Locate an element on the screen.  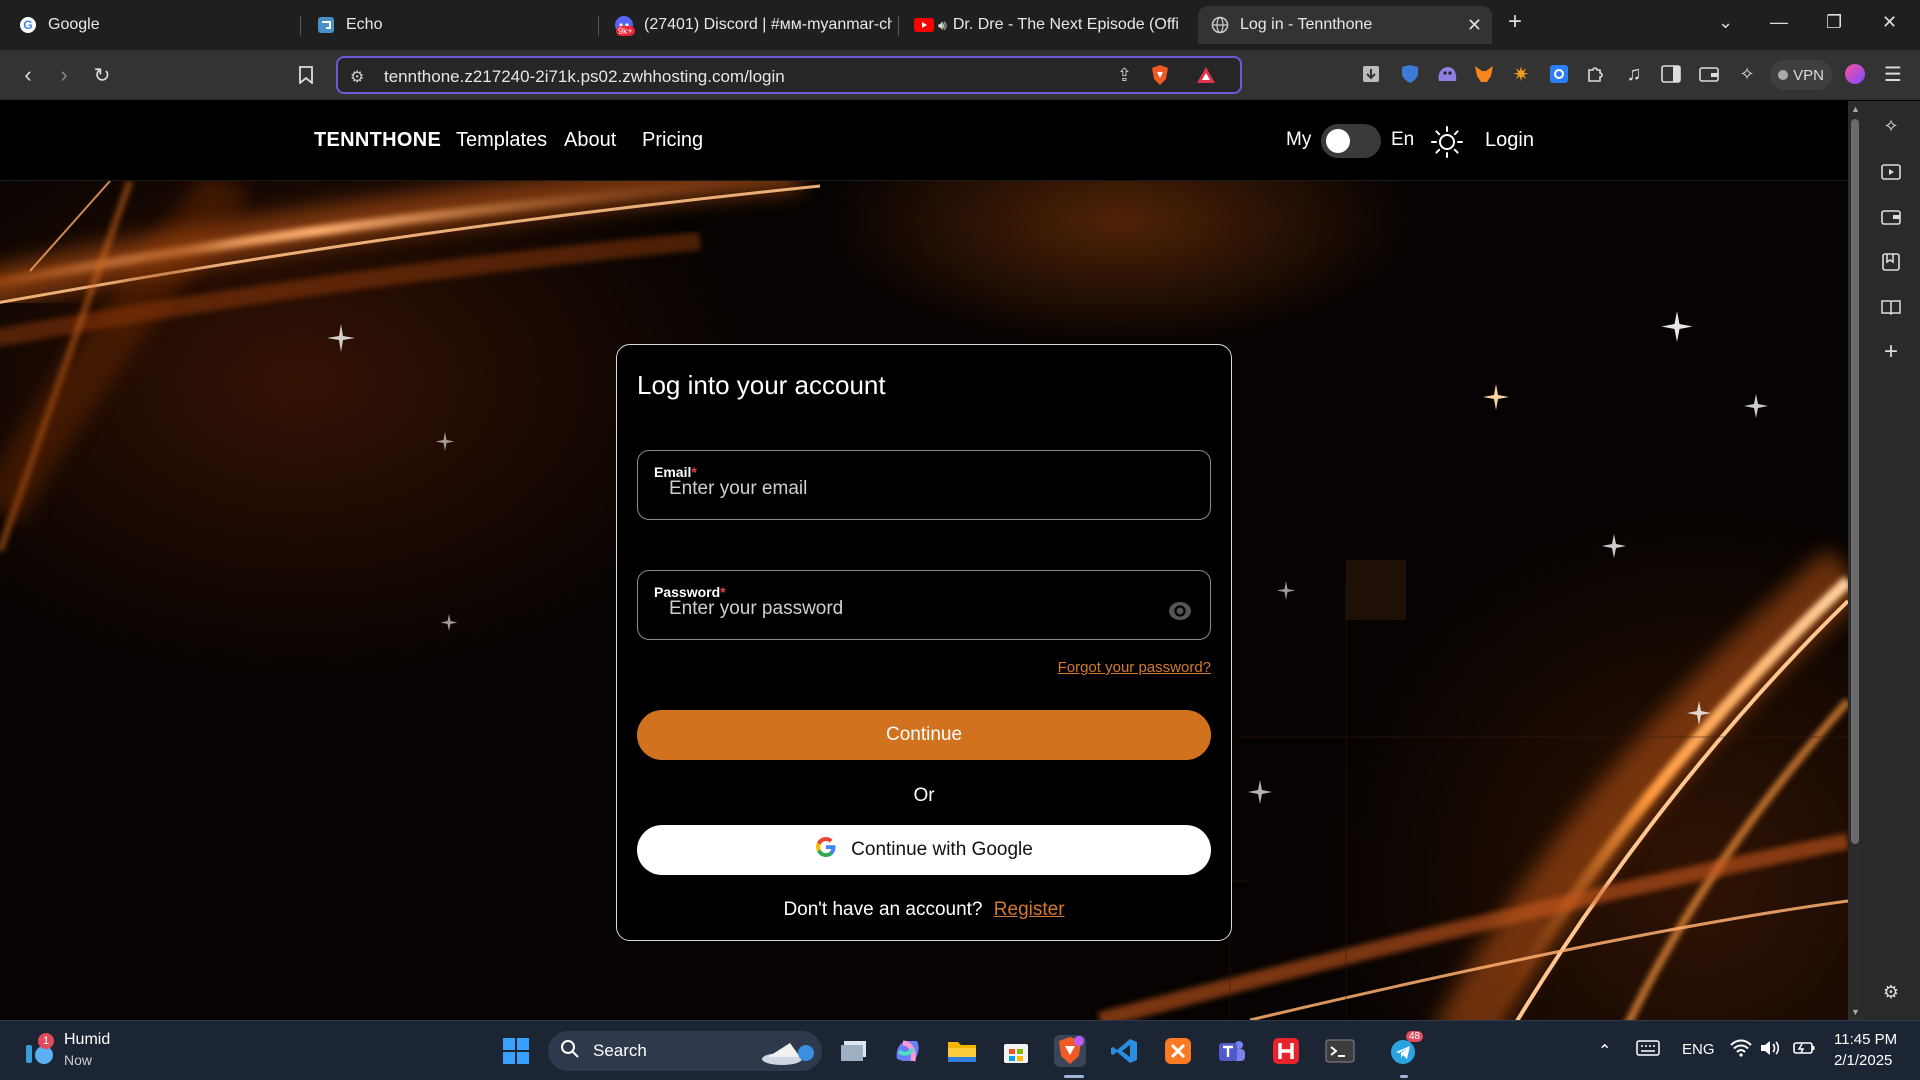
tab-discord: 9k+ (27401) Discord | #мм-myanmar-ch is located at coordinates (747, 25).